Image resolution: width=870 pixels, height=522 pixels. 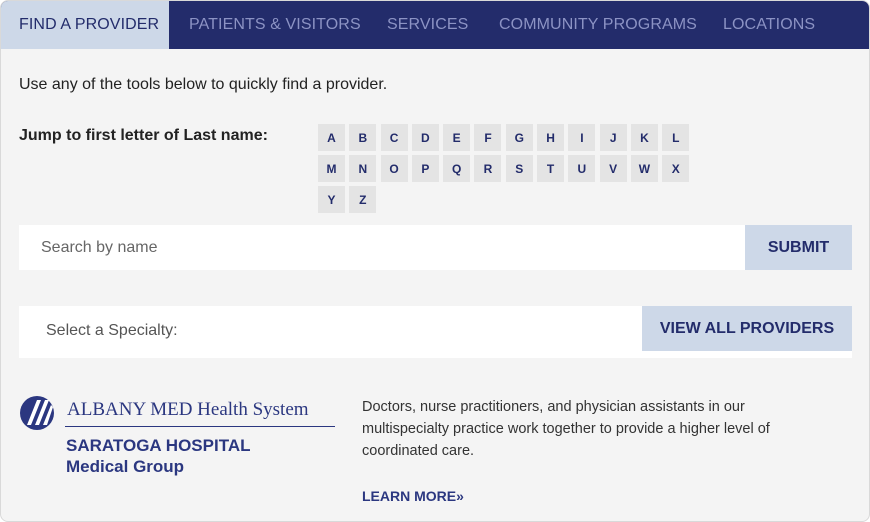 I want to click on search-bar: SUBMIT, so click(x=435, y=247).